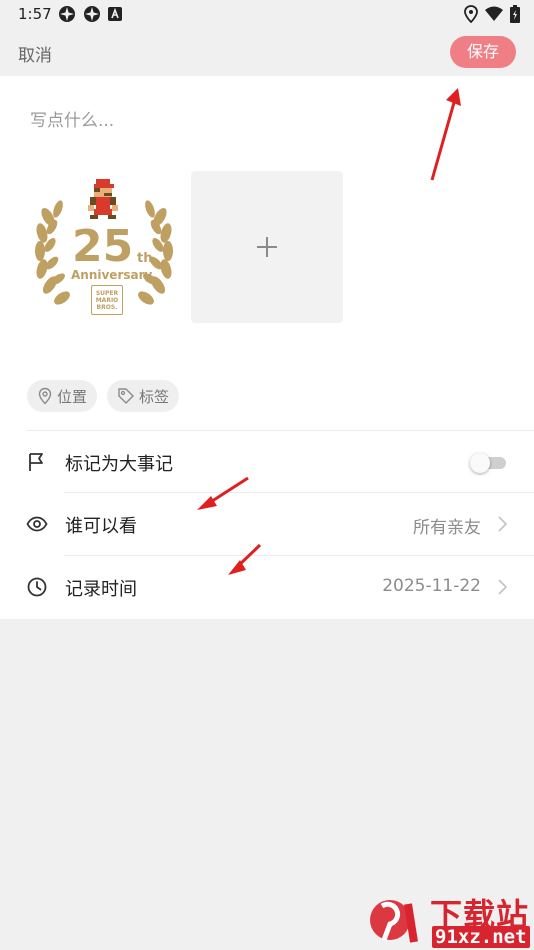  What do you see at coordinates (37, 587) in the screenshot?
I see `clock-icon` at bounding box center [37, 587].